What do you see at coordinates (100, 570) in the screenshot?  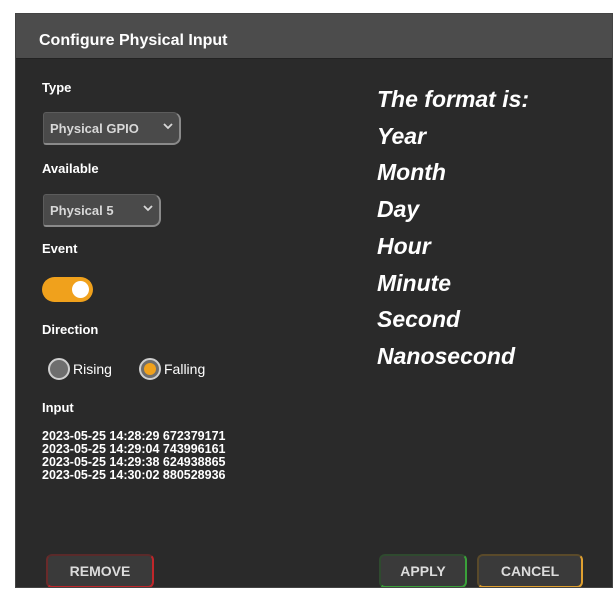 I see `remove-button: REMOVE` at bounding box center [100, 570].